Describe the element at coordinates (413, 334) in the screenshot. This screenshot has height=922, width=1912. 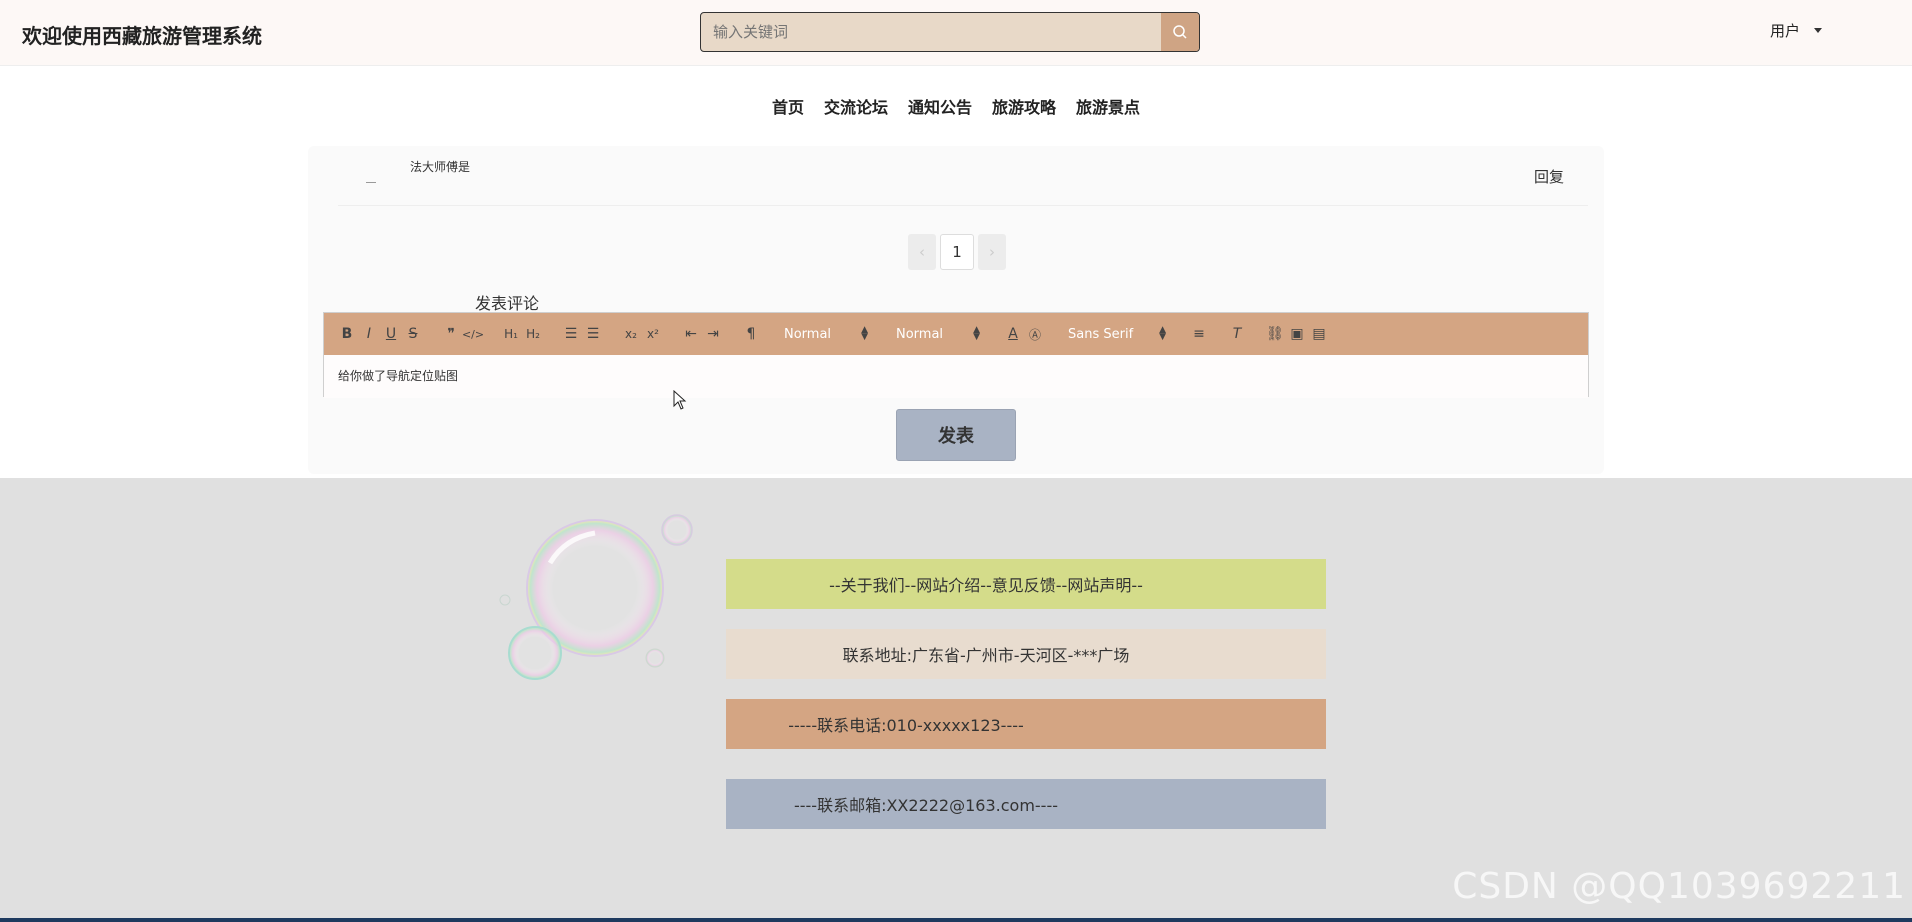
I see `strike-button: S` at that location.